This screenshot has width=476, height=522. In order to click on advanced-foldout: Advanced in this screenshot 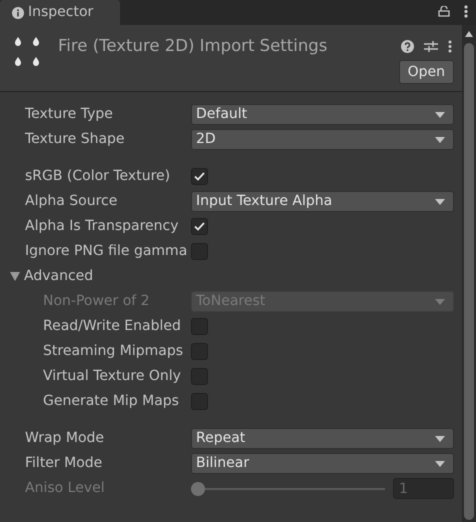, I will do `click(47, 276)`.